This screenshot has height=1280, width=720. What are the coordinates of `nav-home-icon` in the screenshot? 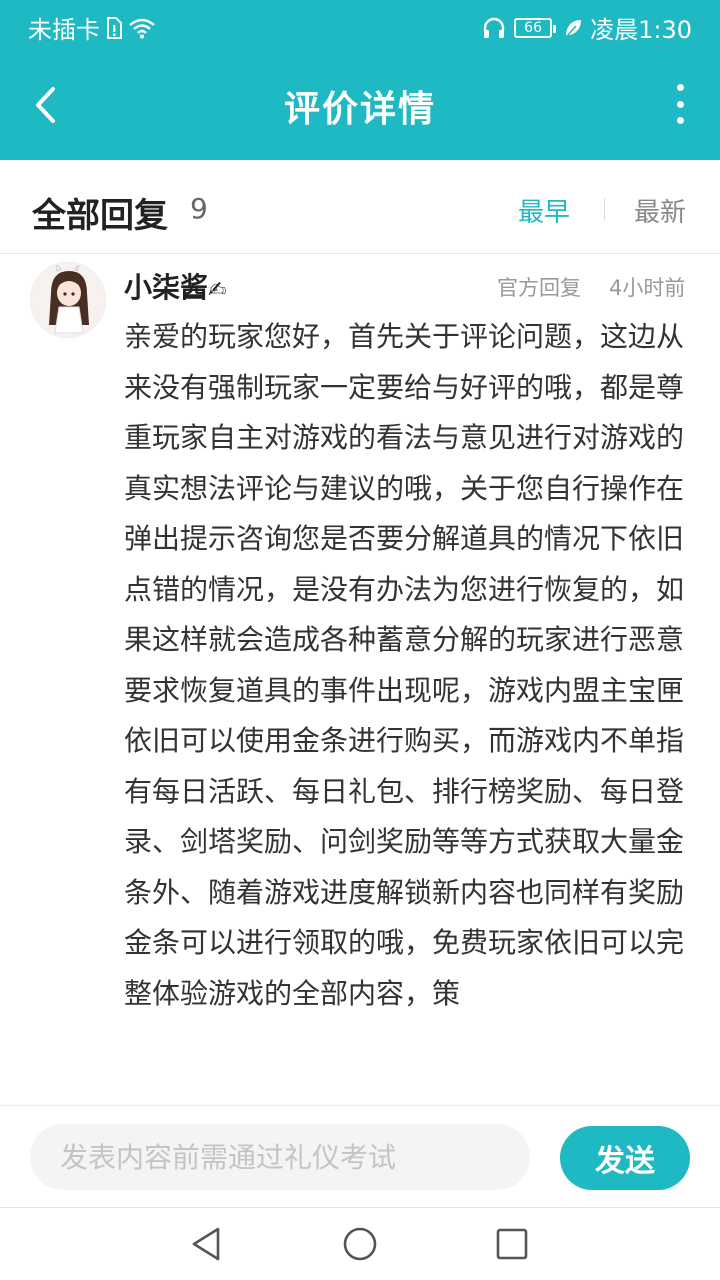 It's located at (360, 1244).